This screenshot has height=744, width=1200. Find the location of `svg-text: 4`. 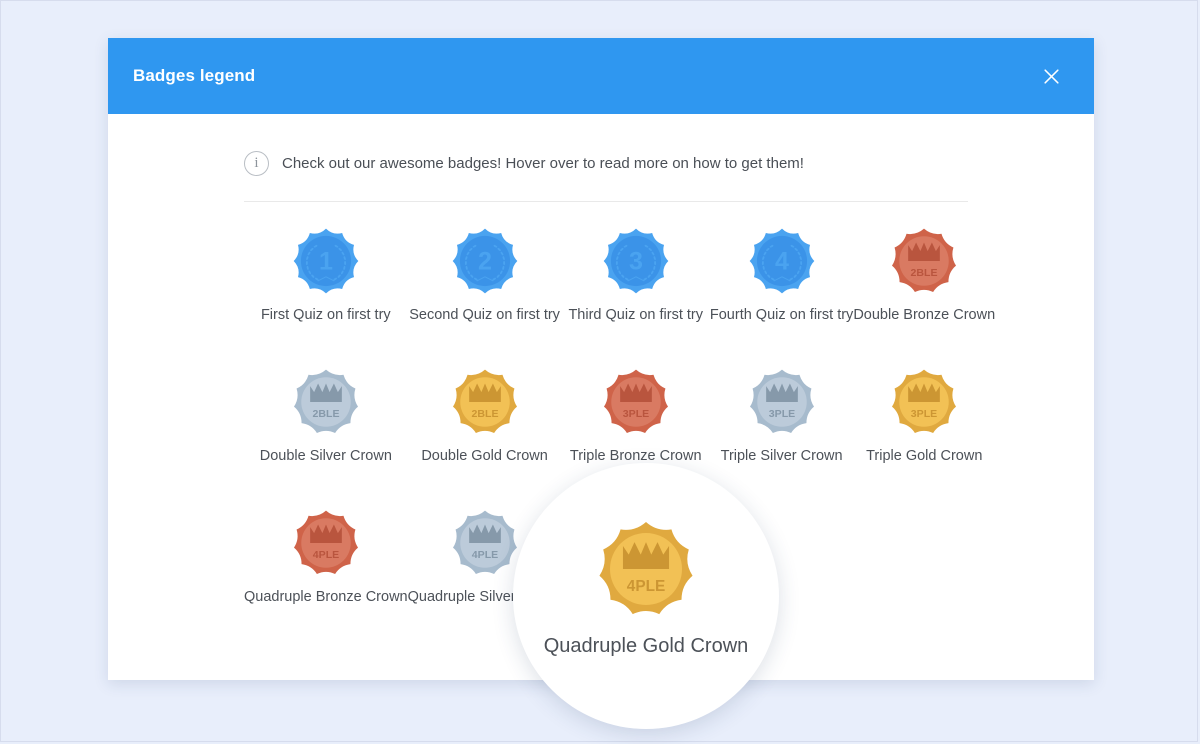

svg-text: 4 is located at coordinates (782, 262).